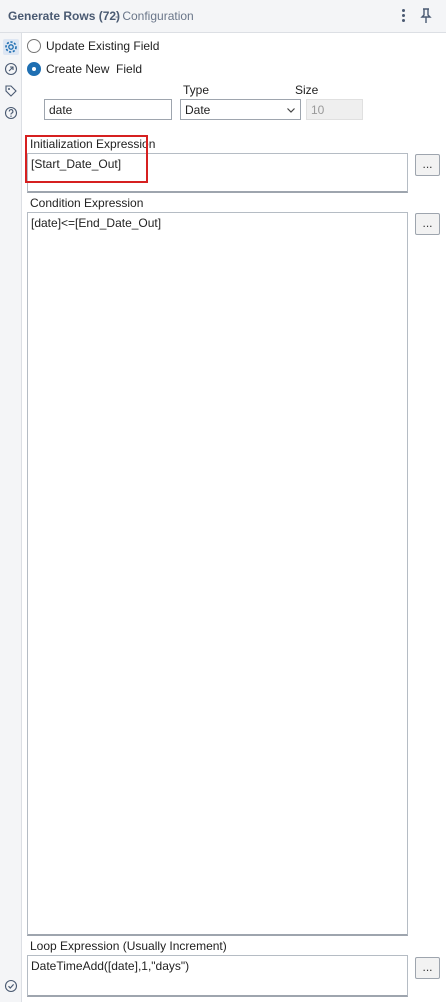 The width and height of the screenshot is (446, 1002). I want to click on checkmark-circle-icon, so click(11, 986).